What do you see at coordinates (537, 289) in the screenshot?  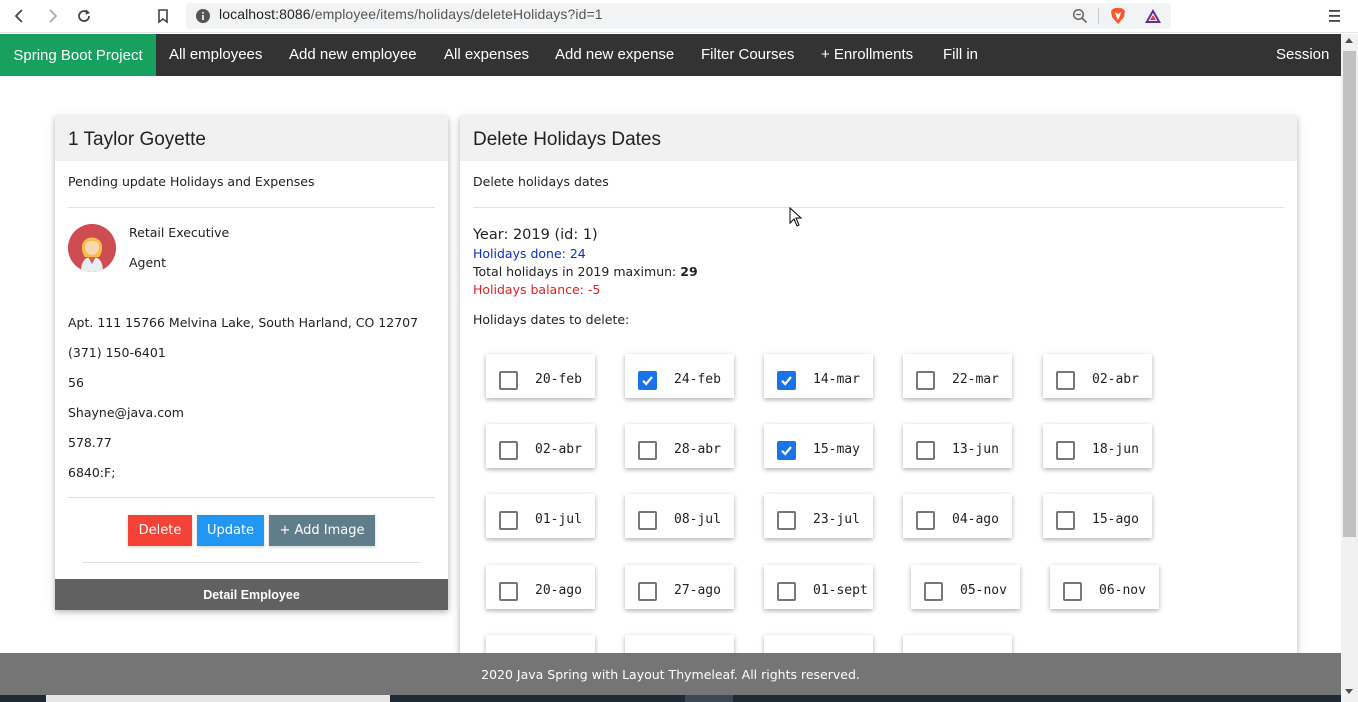 I see `holidays-balance: Holidays balance: -5` at bounding box center [537, 289].